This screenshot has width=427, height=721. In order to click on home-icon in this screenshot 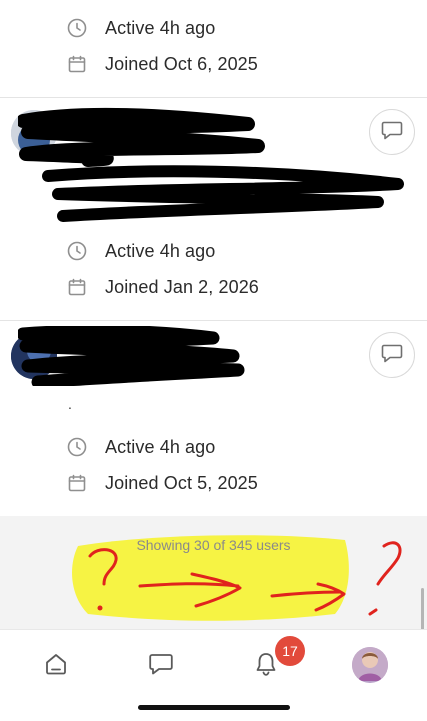, I will do `click(56, 666)`.